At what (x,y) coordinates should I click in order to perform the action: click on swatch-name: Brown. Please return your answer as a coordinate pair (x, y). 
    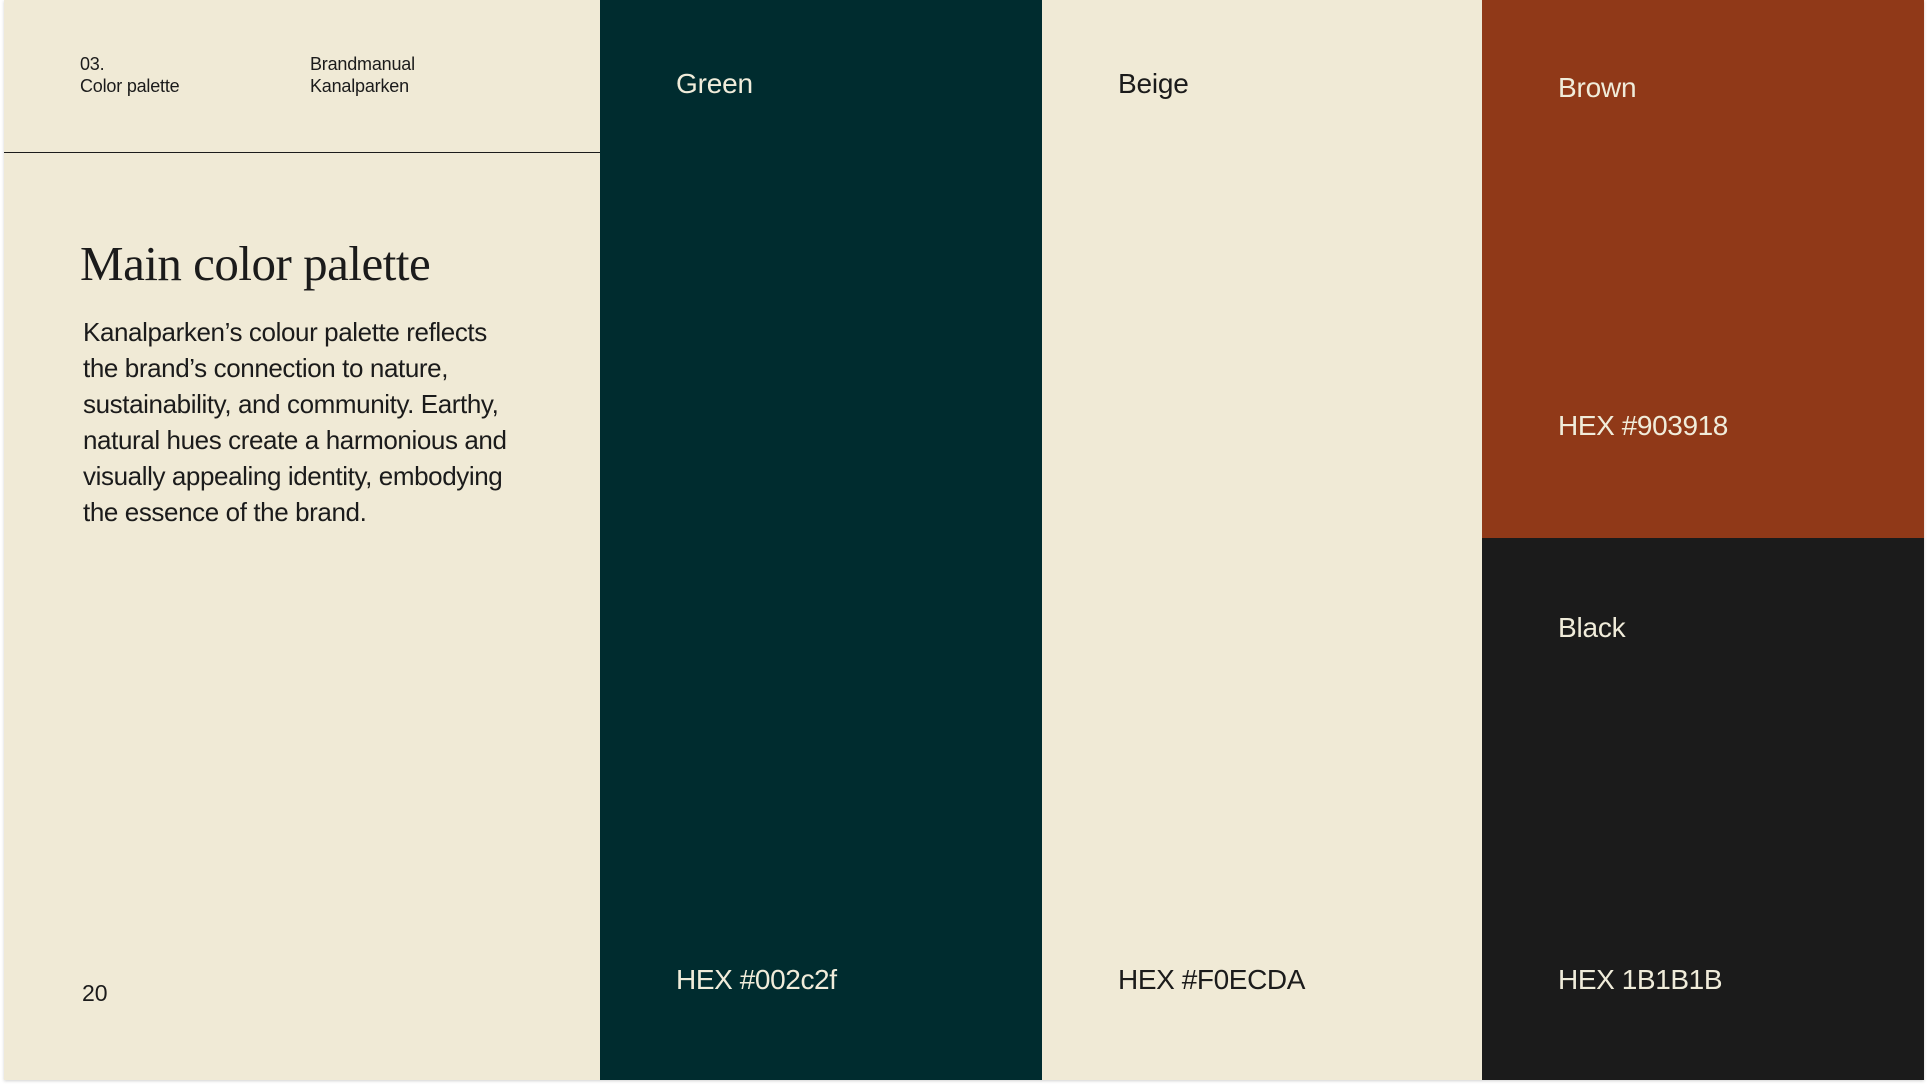
    Looking at the image, I should click on (1597, 87).